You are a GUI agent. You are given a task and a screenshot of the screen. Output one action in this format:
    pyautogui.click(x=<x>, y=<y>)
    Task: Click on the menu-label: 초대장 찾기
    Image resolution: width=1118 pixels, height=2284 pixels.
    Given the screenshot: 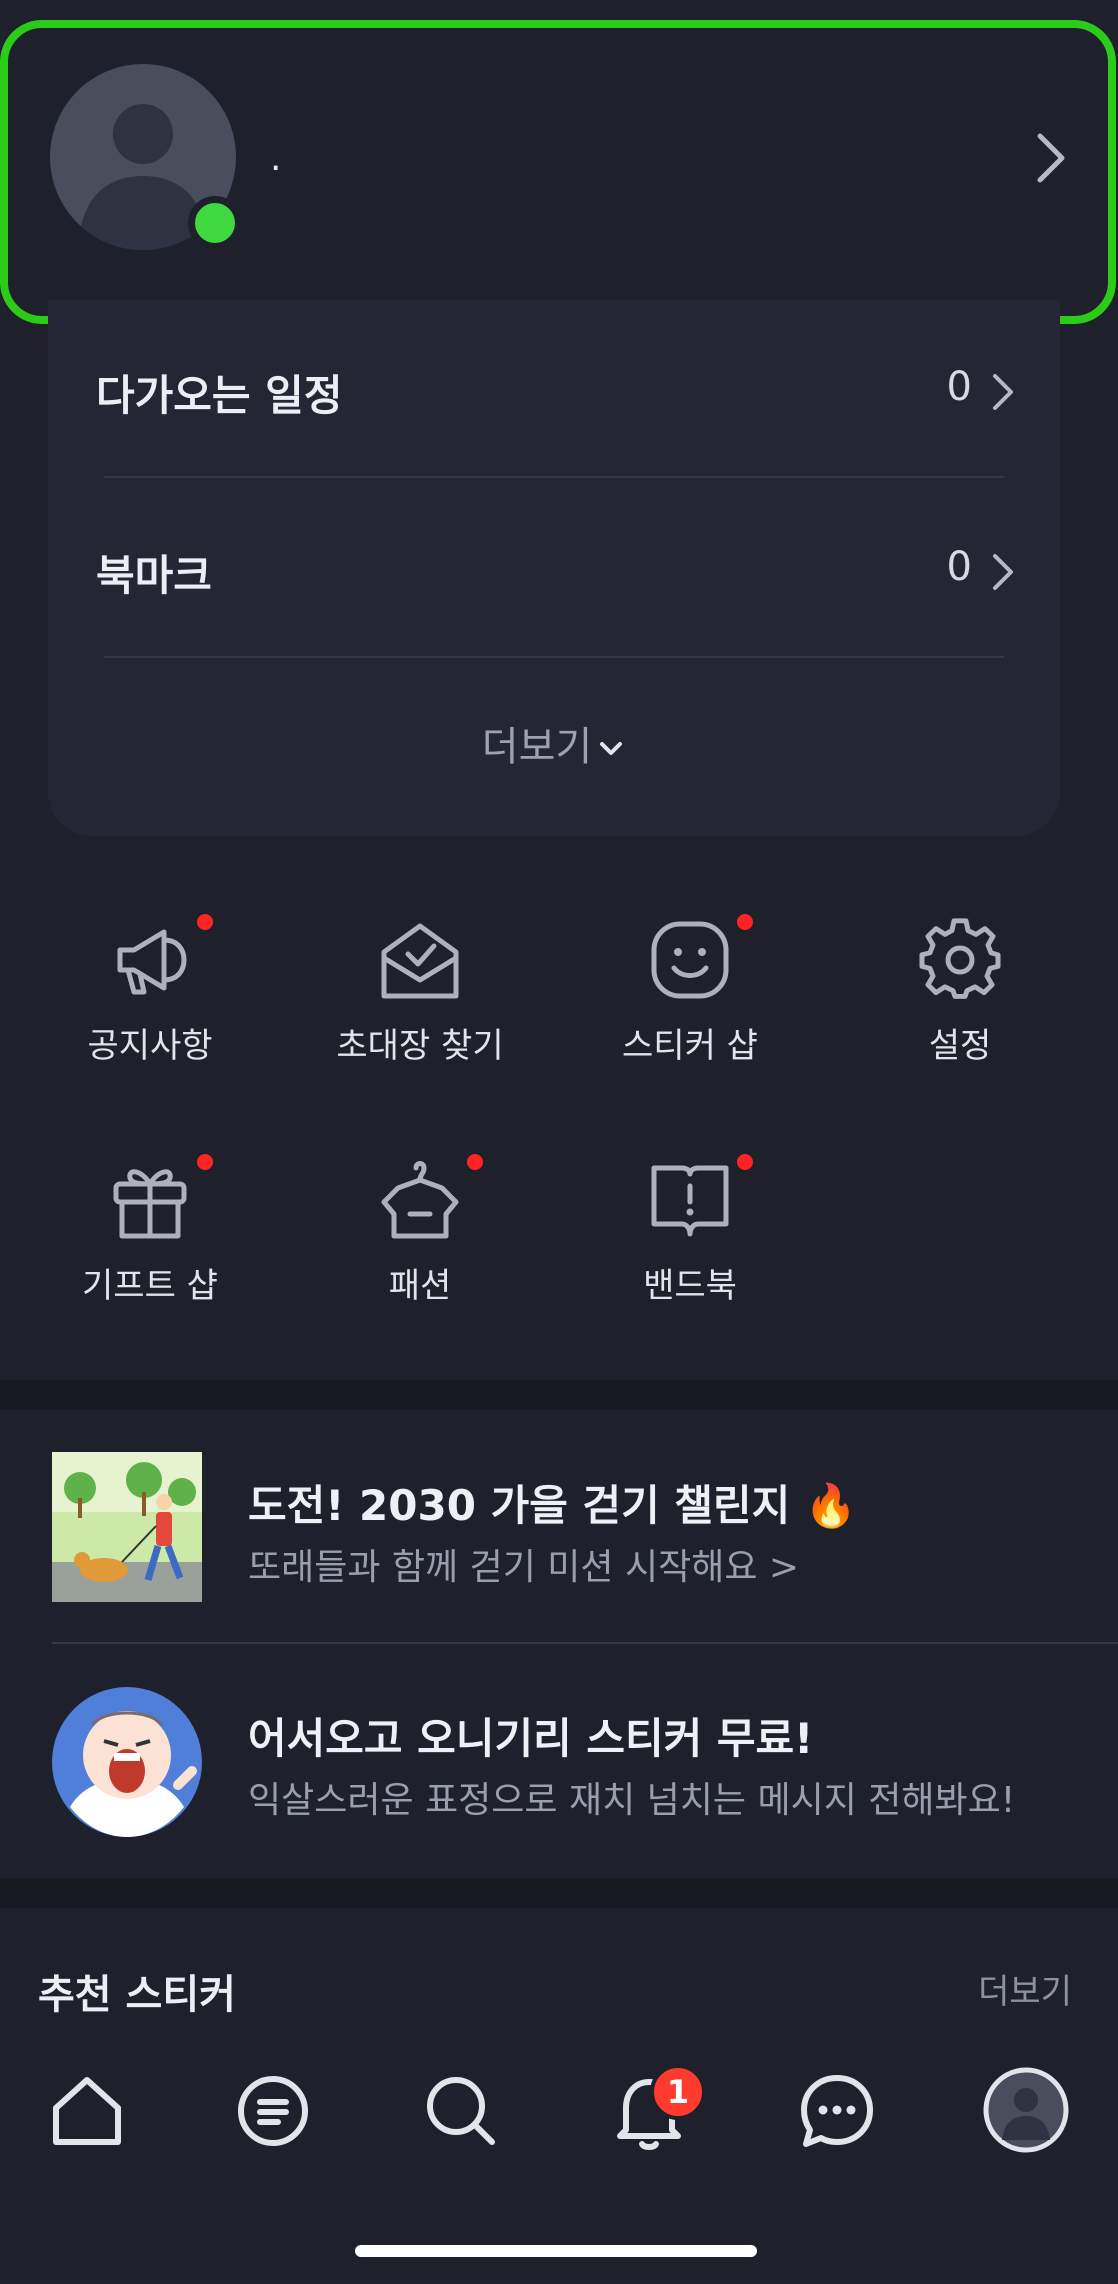 What is the action you would take?
    pyautogui.click(x=420, y=1046)
    